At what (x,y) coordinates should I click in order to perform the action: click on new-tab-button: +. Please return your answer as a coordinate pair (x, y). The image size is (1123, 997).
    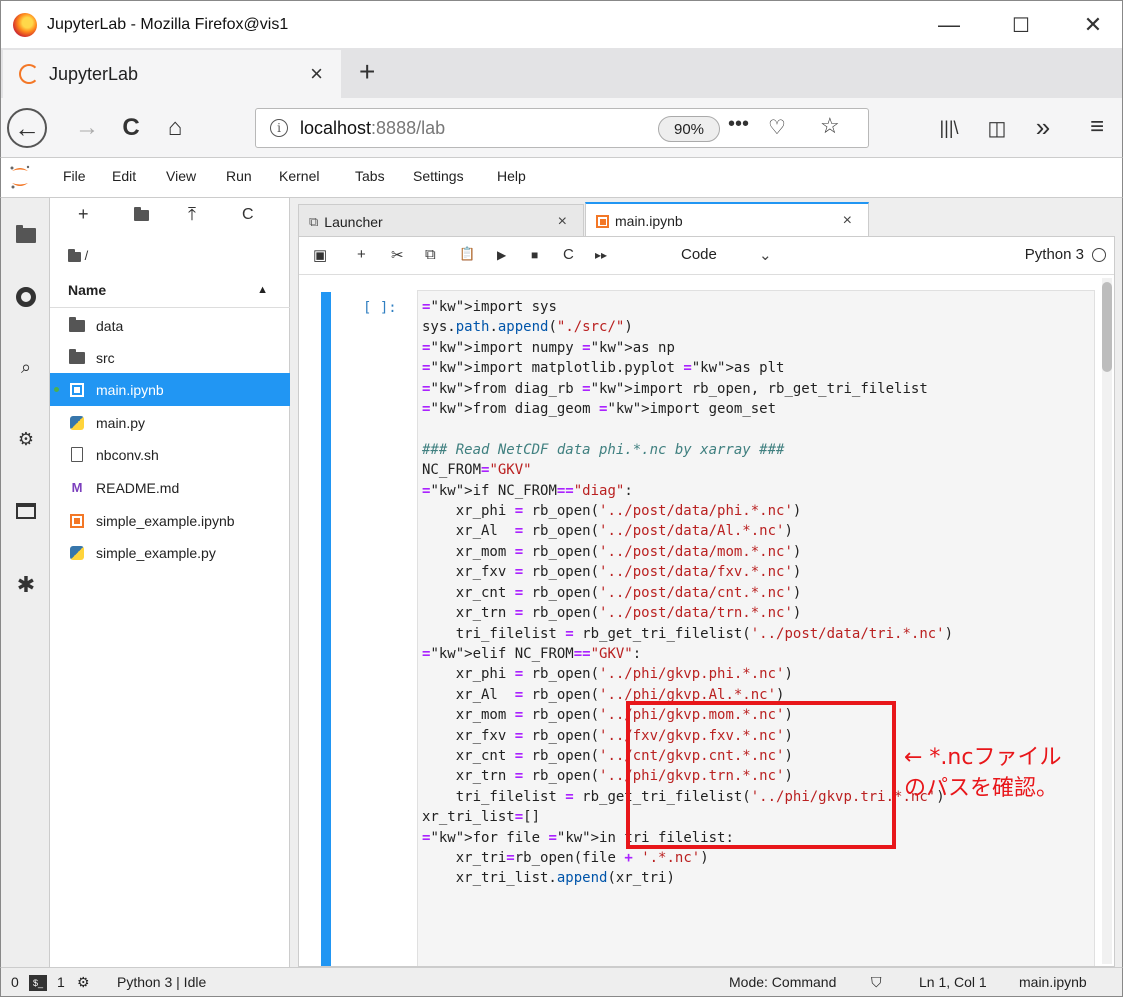
    Looking at the image, I should click on (367, 72).